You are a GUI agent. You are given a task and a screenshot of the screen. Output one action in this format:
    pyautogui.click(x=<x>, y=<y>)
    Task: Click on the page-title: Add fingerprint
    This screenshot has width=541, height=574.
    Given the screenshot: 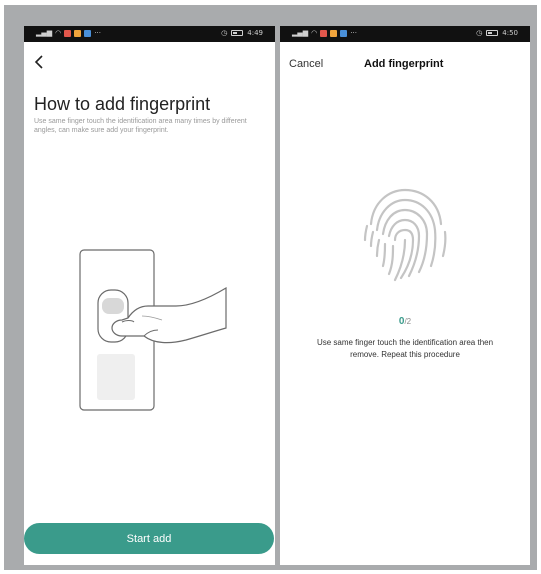 What is the action you would take?
    pyautogui.click(x=404, y=64)
    